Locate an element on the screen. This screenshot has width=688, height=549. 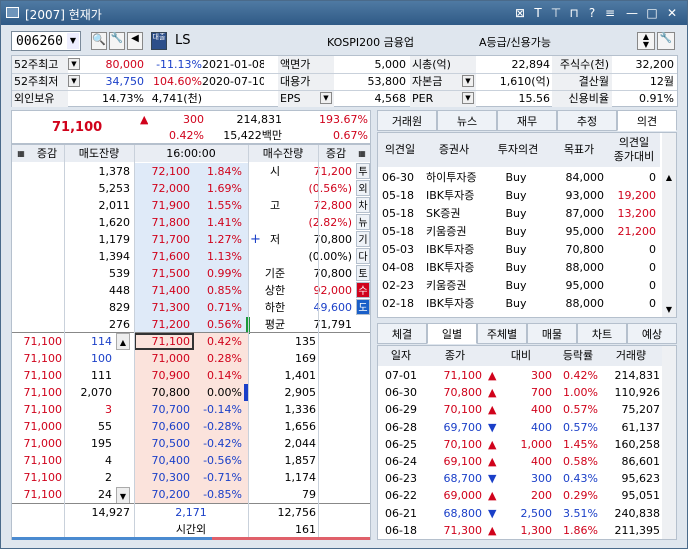
settings-icon: 🔧 is located at coordinates (666, 41).